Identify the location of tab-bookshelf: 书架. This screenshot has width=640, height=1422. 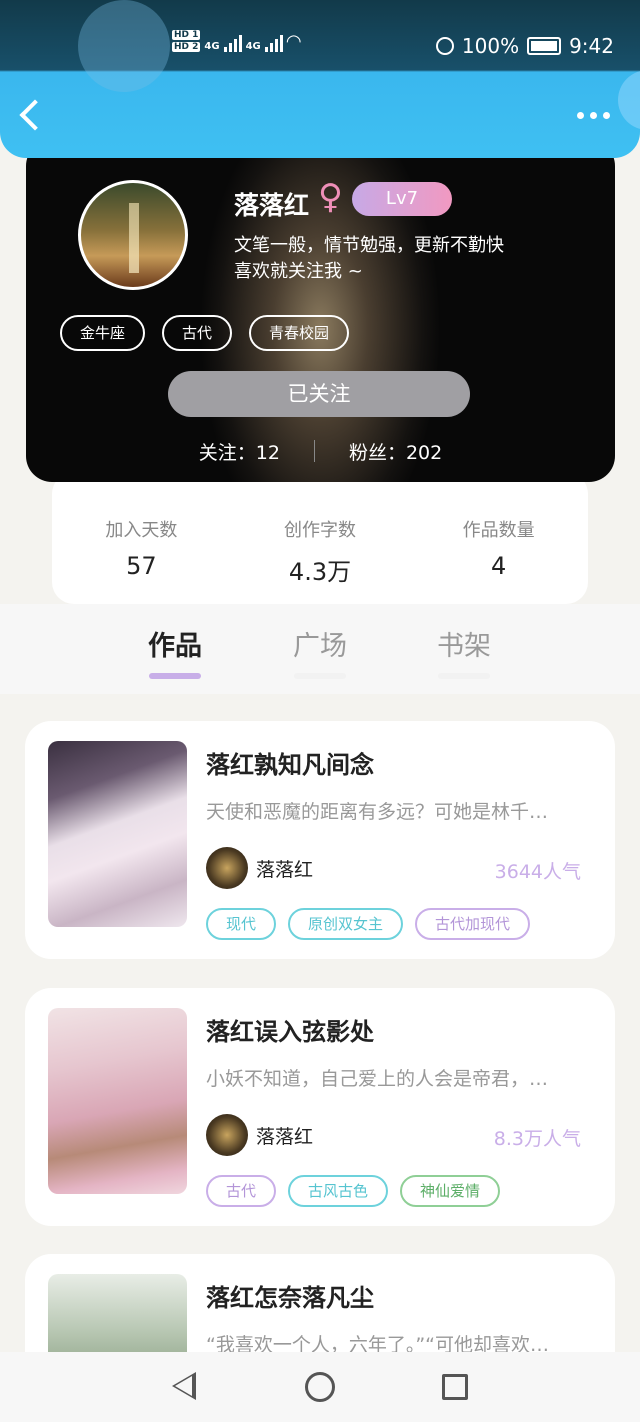
(464, 651).